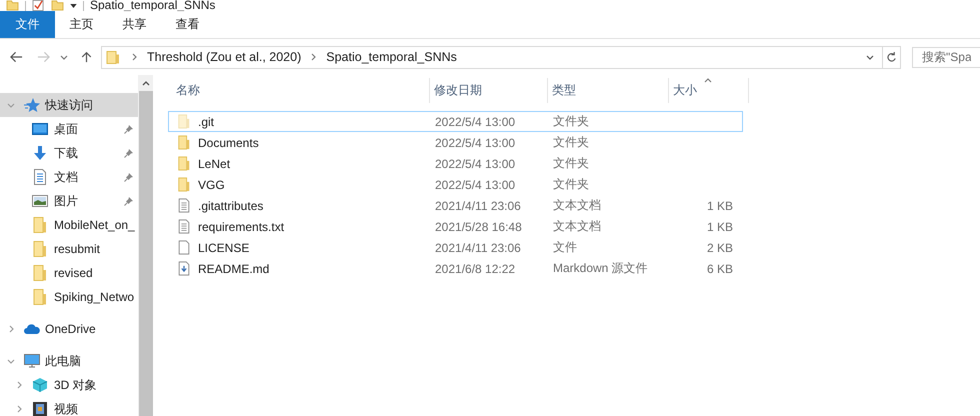 Image resolution: width=980 pixels, height=416 pixels. Describe the element at coordinates (77, 249) in the screenshot. I see `navigation-label: resubmit` at that location.